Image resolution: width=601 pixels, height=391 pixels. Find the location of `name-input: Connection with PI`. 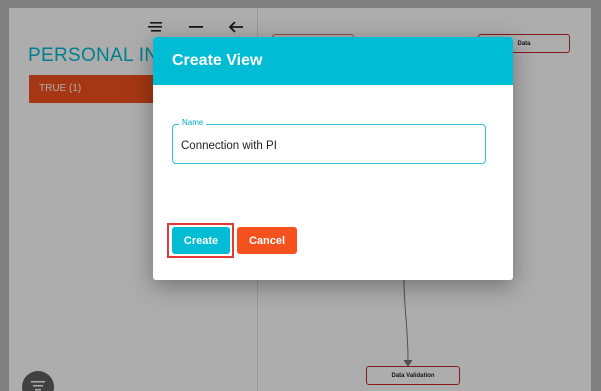

name-input: Connection with PI is located at coordinates (229, 146).